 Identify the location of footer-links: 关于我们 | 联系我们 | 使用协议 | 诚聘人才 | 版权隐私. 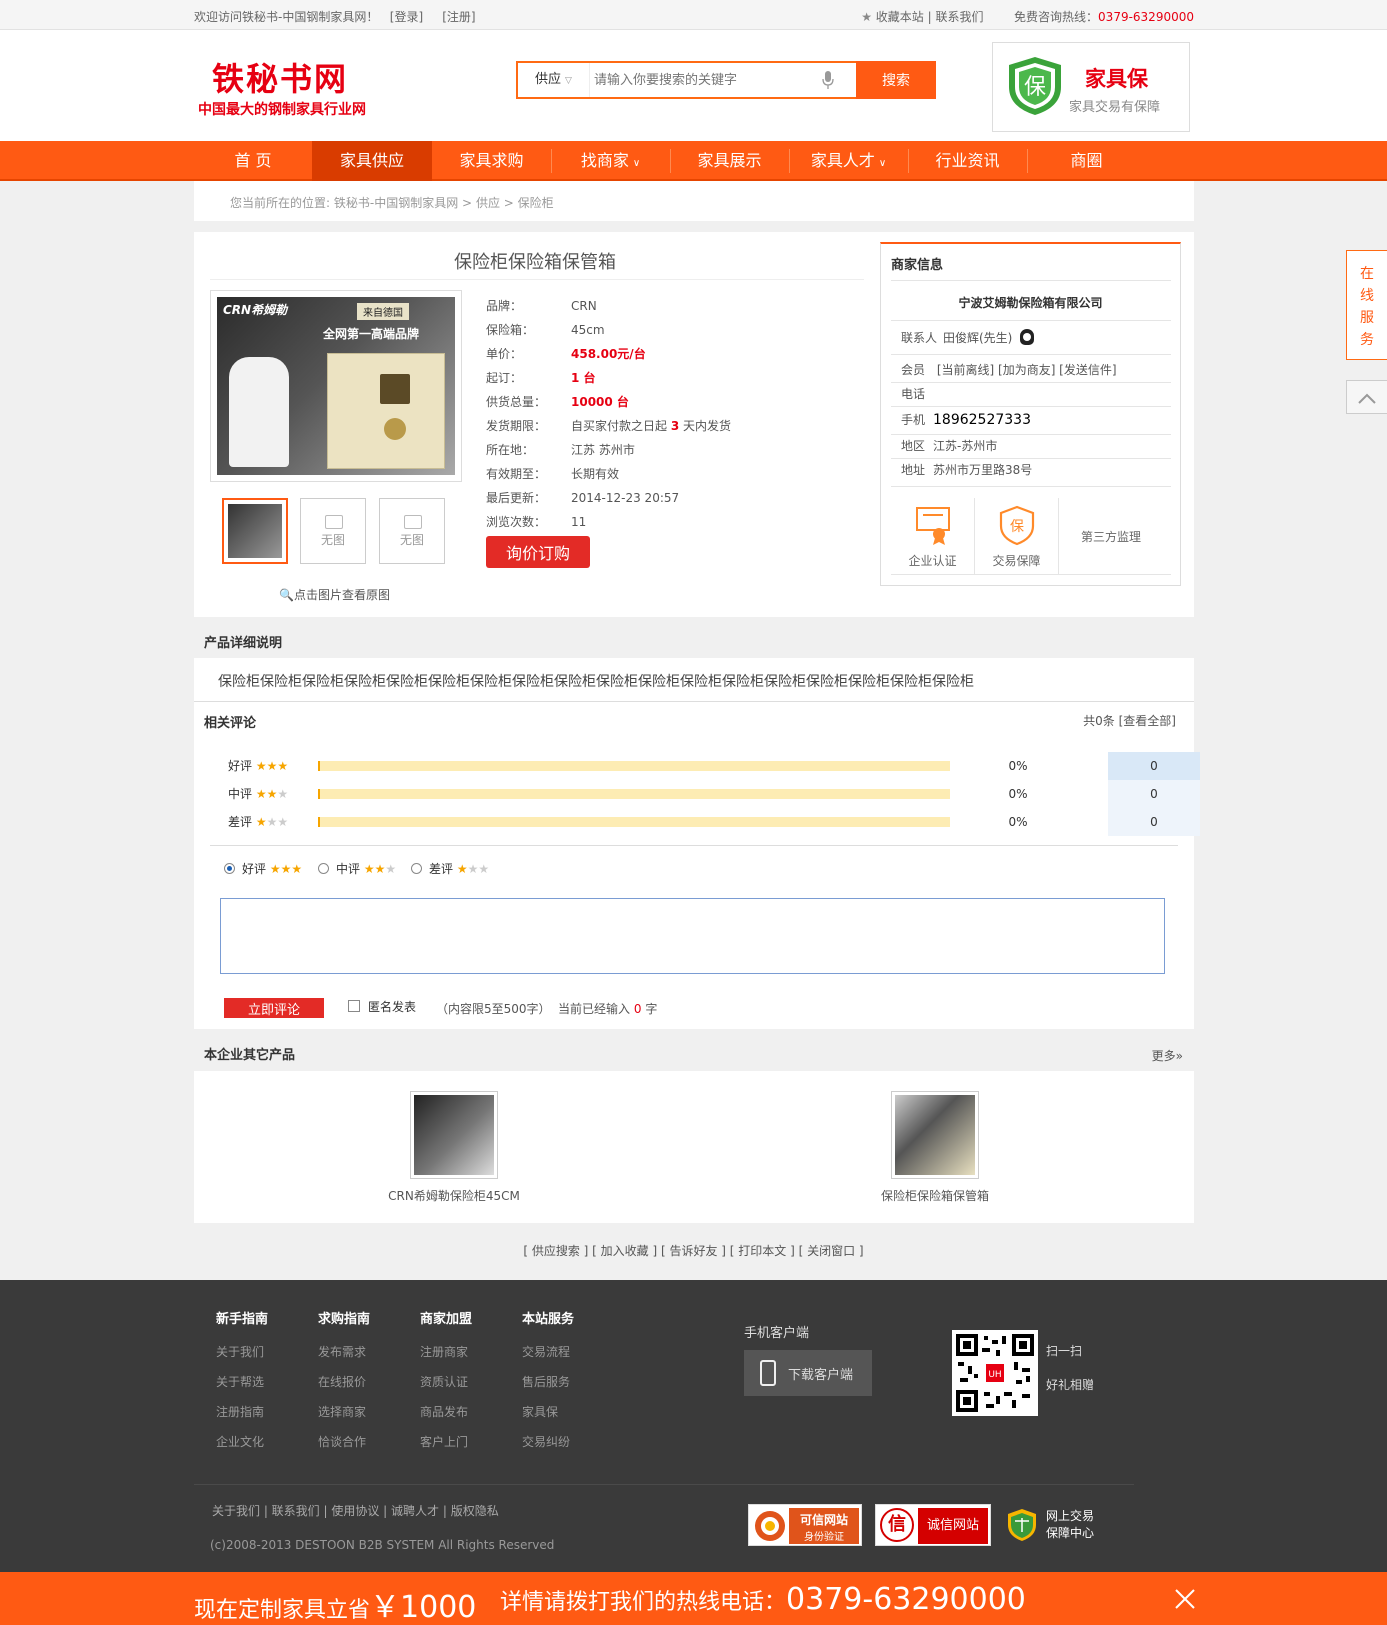
(355, 1510).